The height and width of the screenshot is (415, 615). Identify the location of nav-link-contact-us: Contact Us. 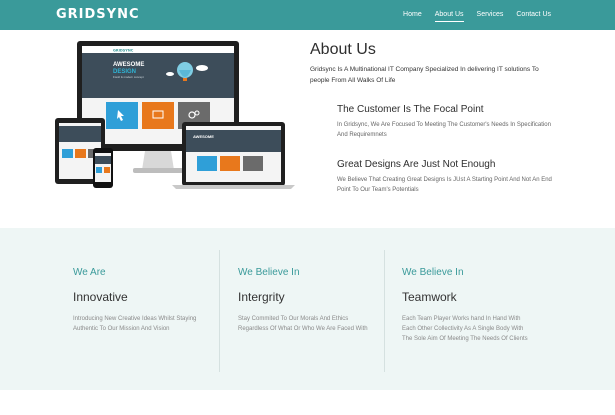
(533, 15).